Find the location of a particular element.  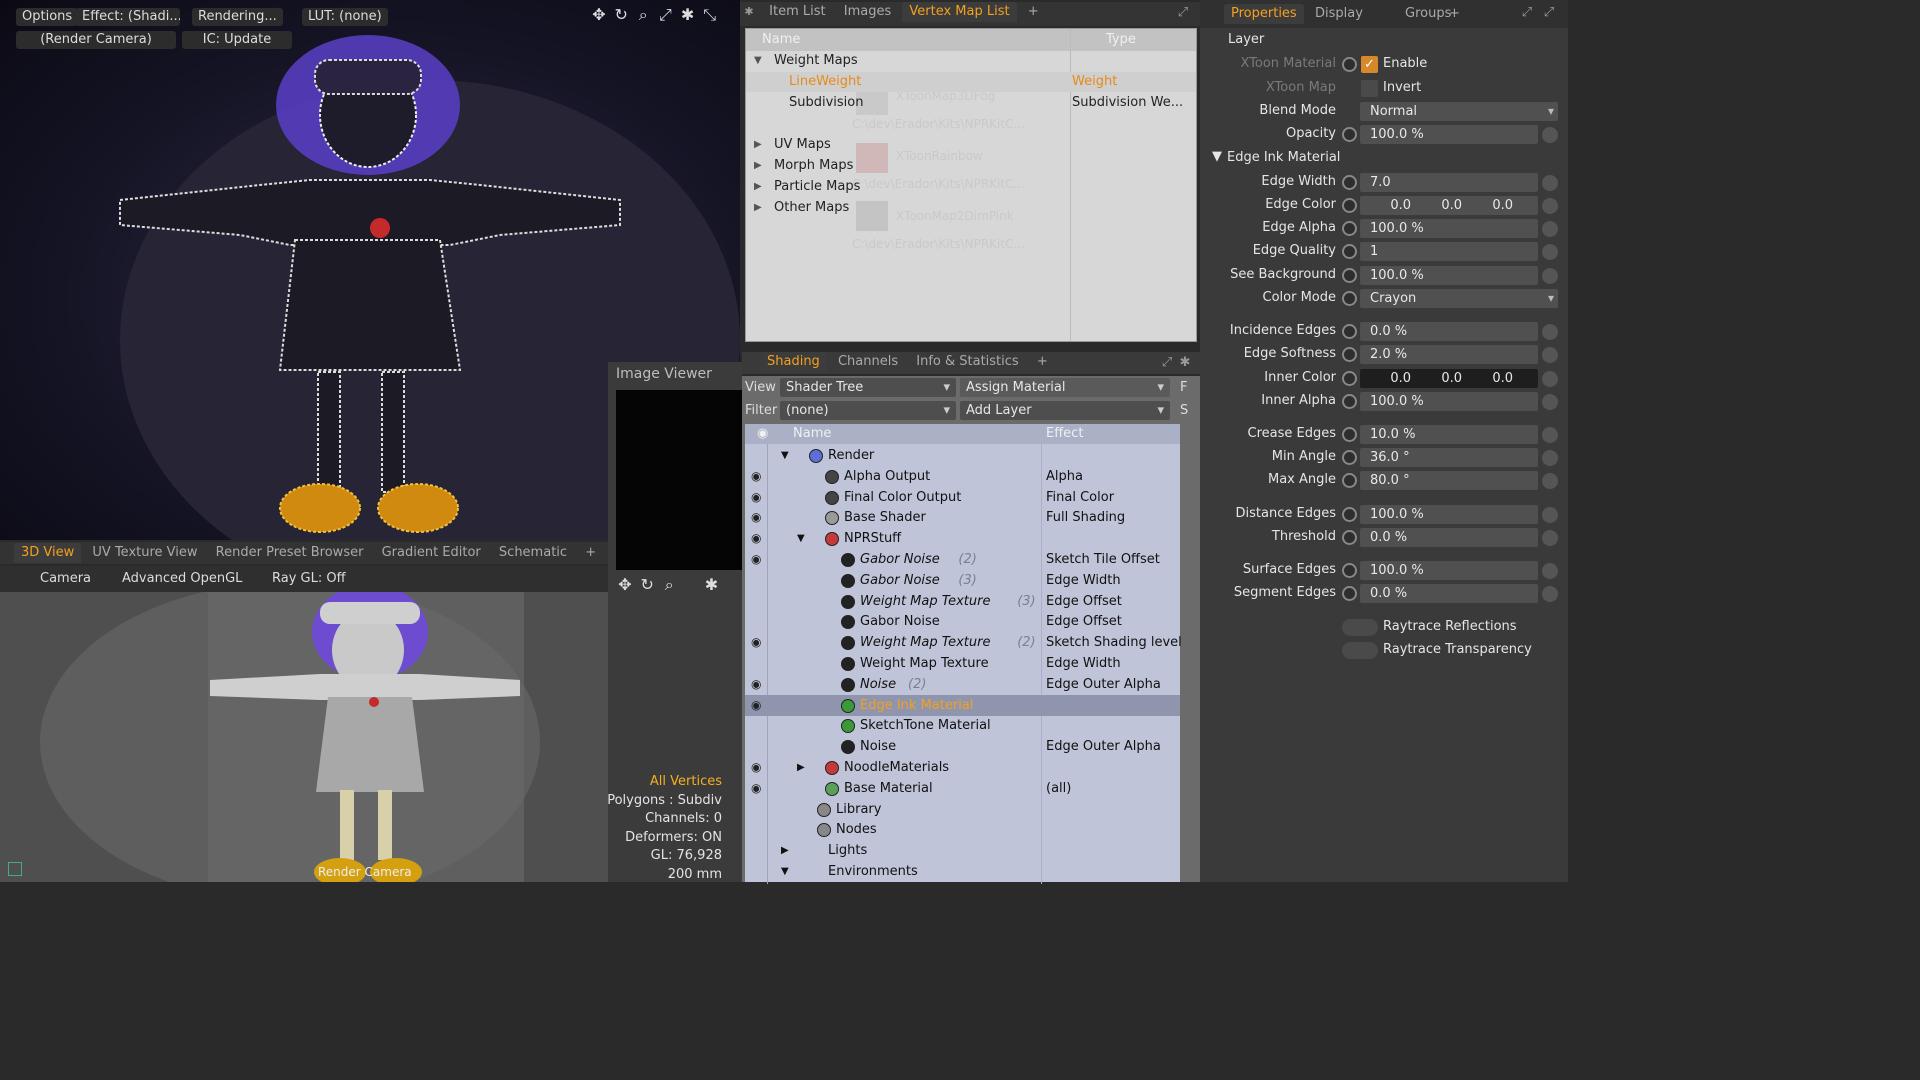

blend-mode-dropdown: Normal is located at coordinates (1459, 111).